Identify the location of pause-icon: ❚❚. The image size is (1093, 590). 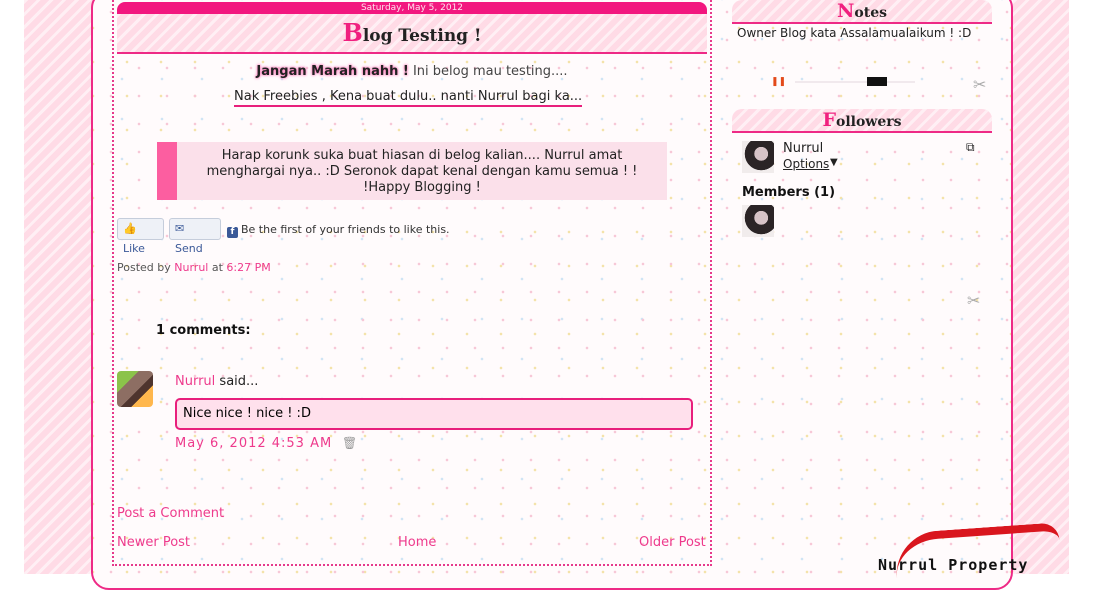
(778, 82).